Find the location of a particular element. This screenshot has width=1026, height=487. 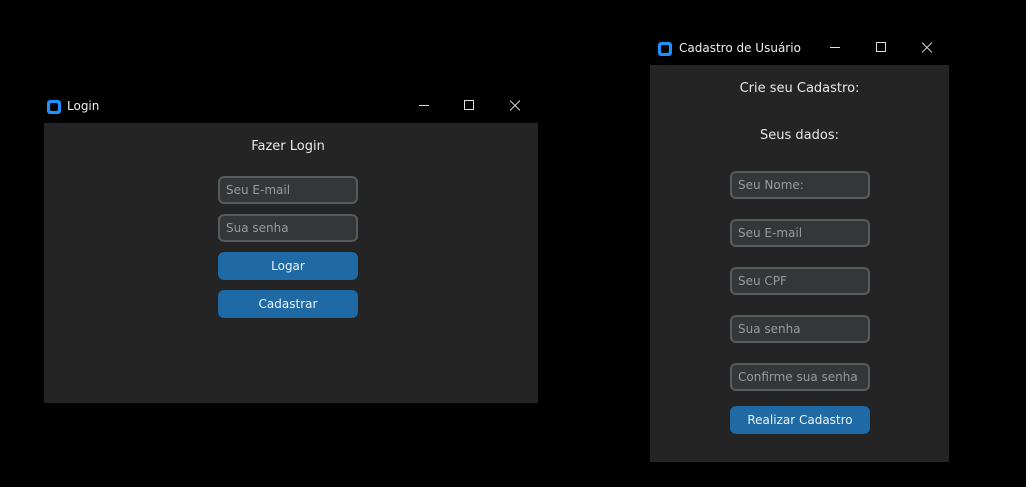

confirm-password-field is located at coordinates (800, 377).